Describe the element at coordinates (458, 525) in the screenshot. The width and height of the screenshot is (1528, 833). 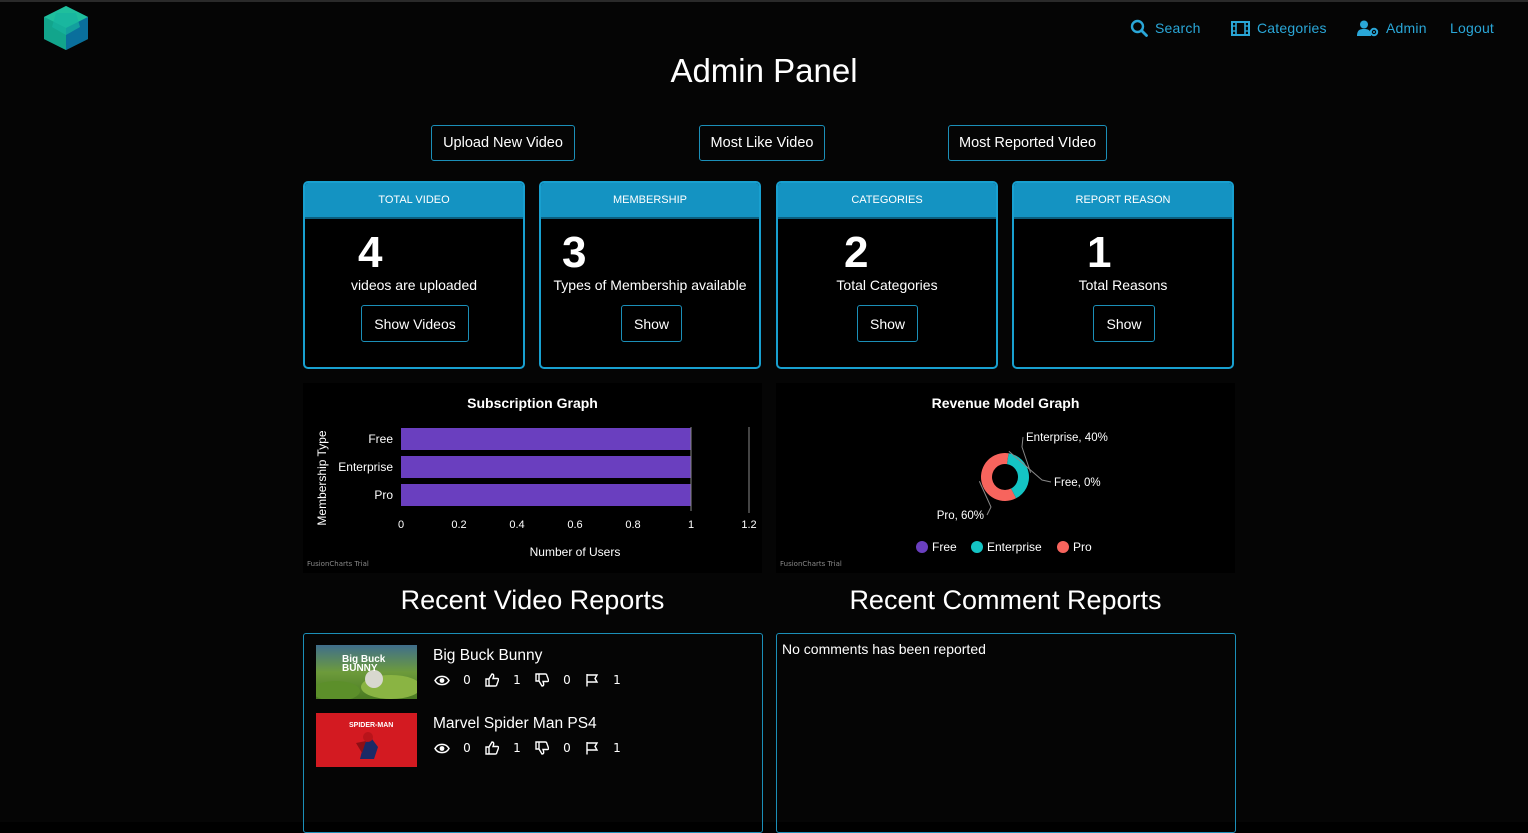
I see `tick-label: 0.2` at that location.